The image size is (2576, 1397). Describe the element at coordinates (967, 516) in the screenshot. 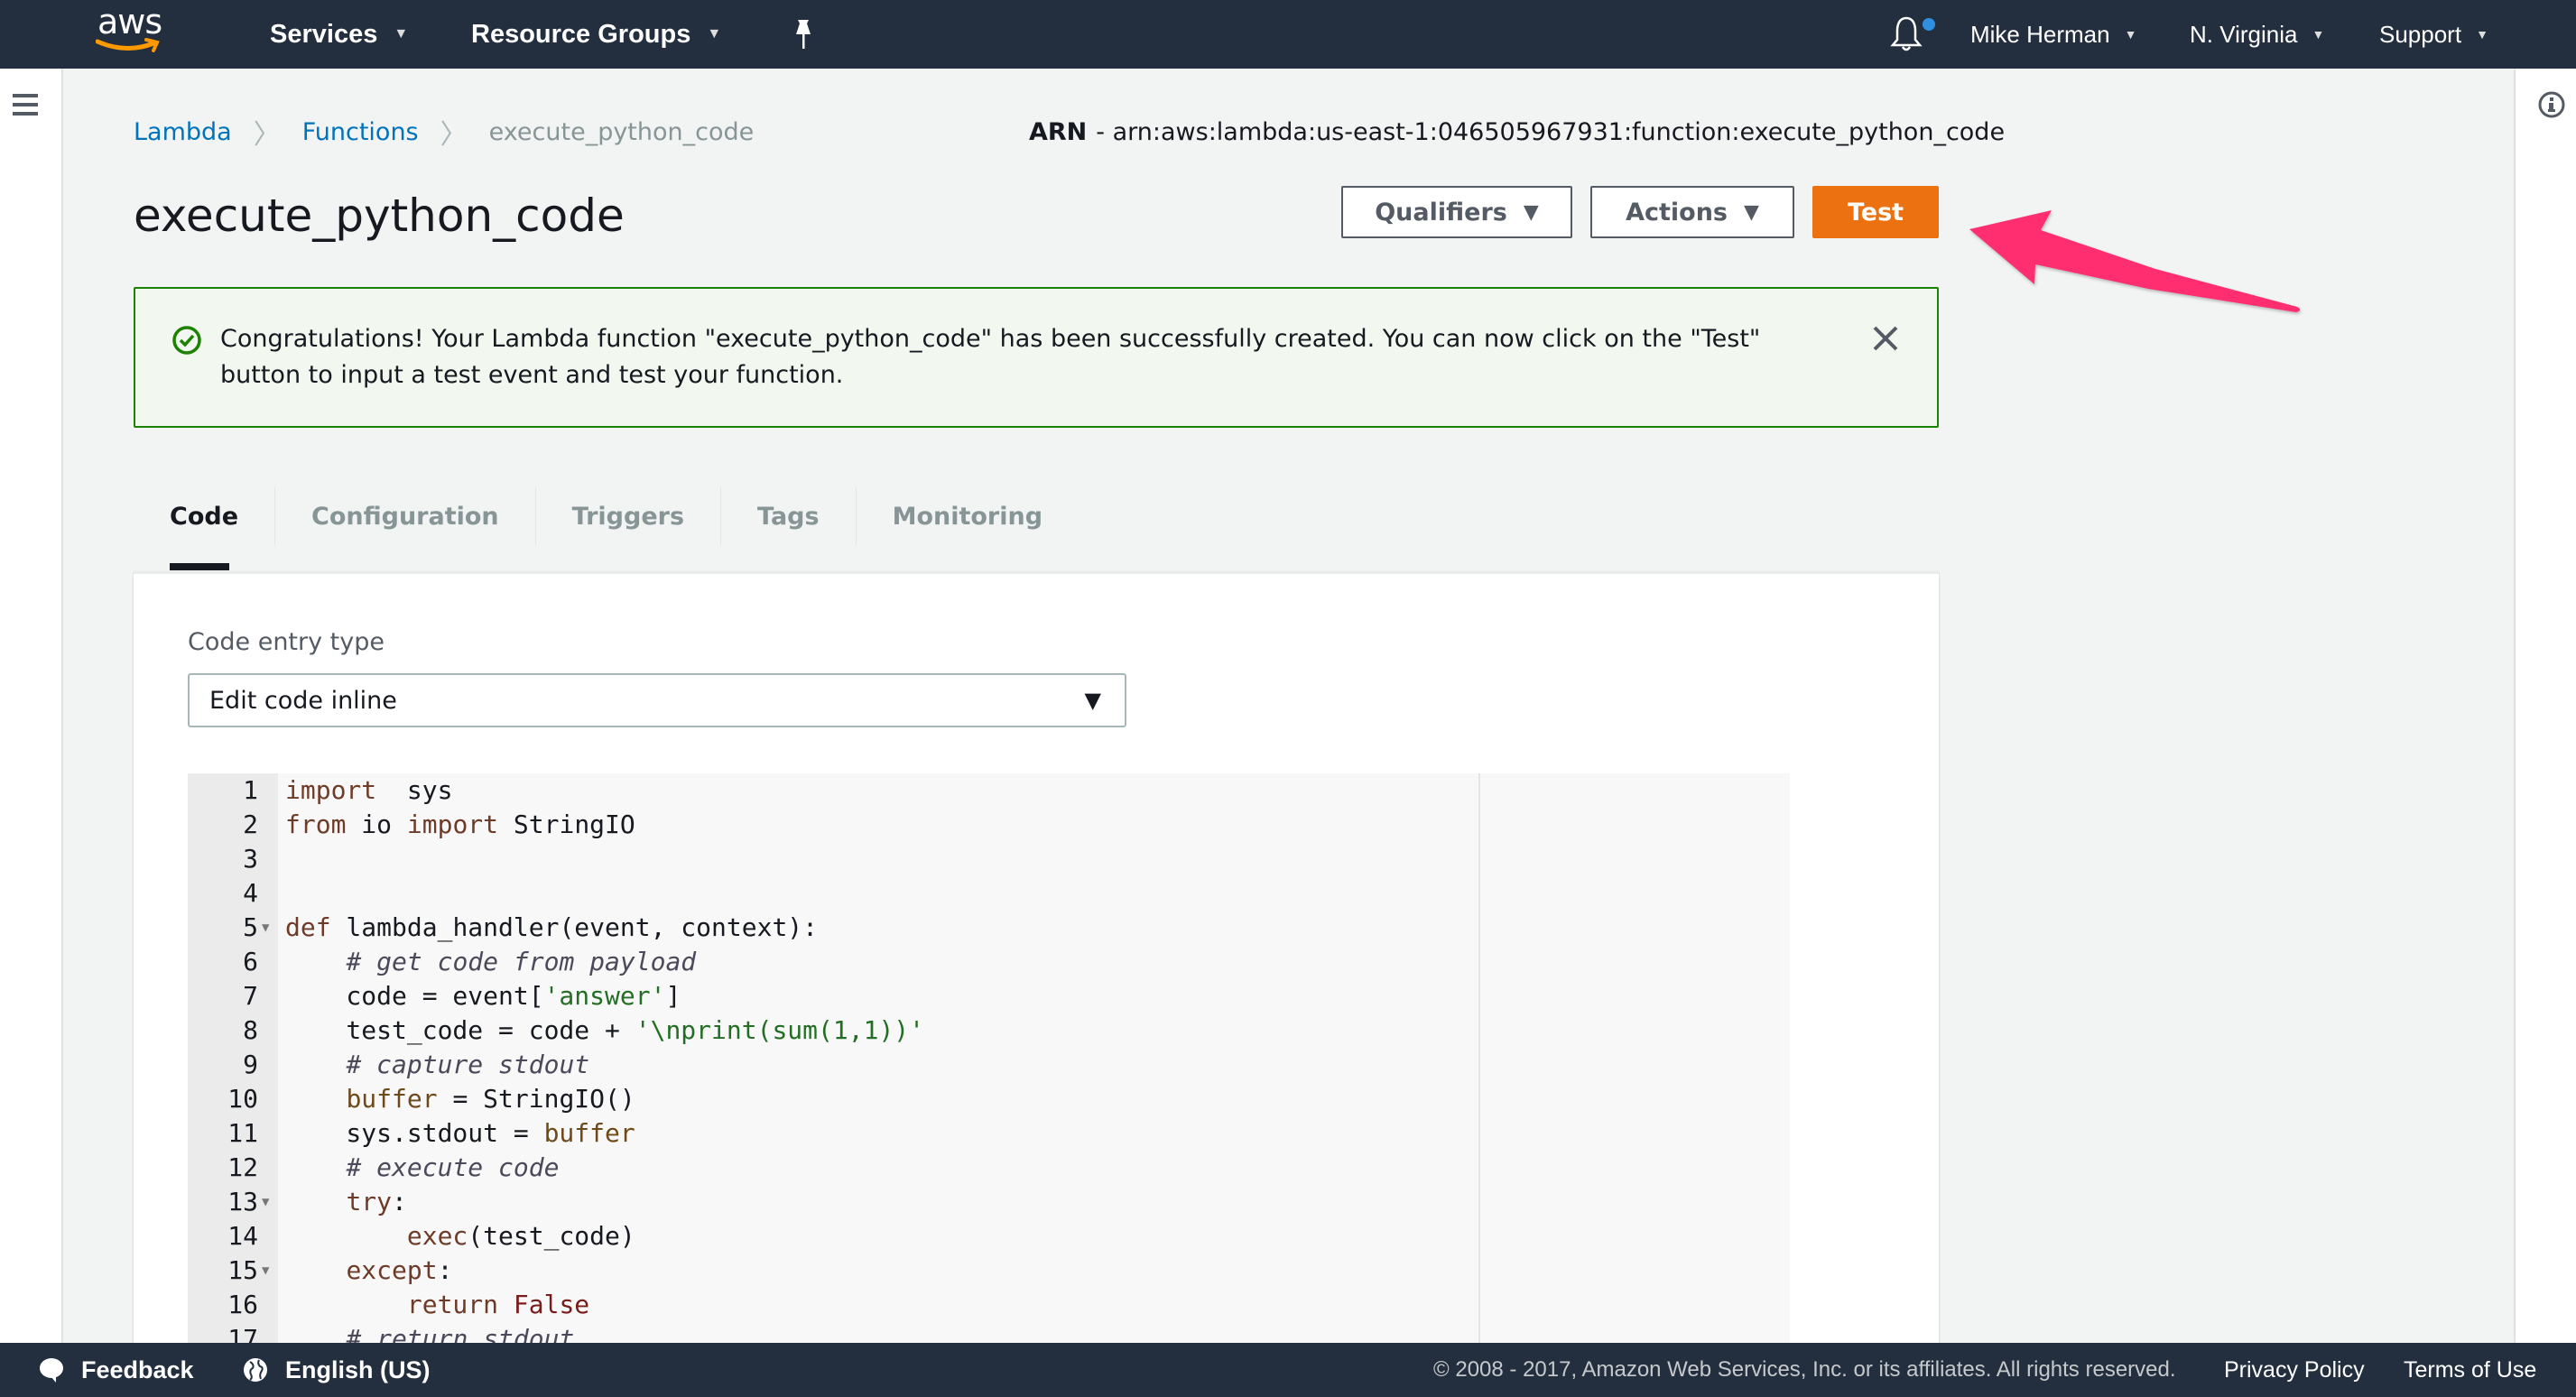

I see `tab-monitoring: Monitoring` at that location.